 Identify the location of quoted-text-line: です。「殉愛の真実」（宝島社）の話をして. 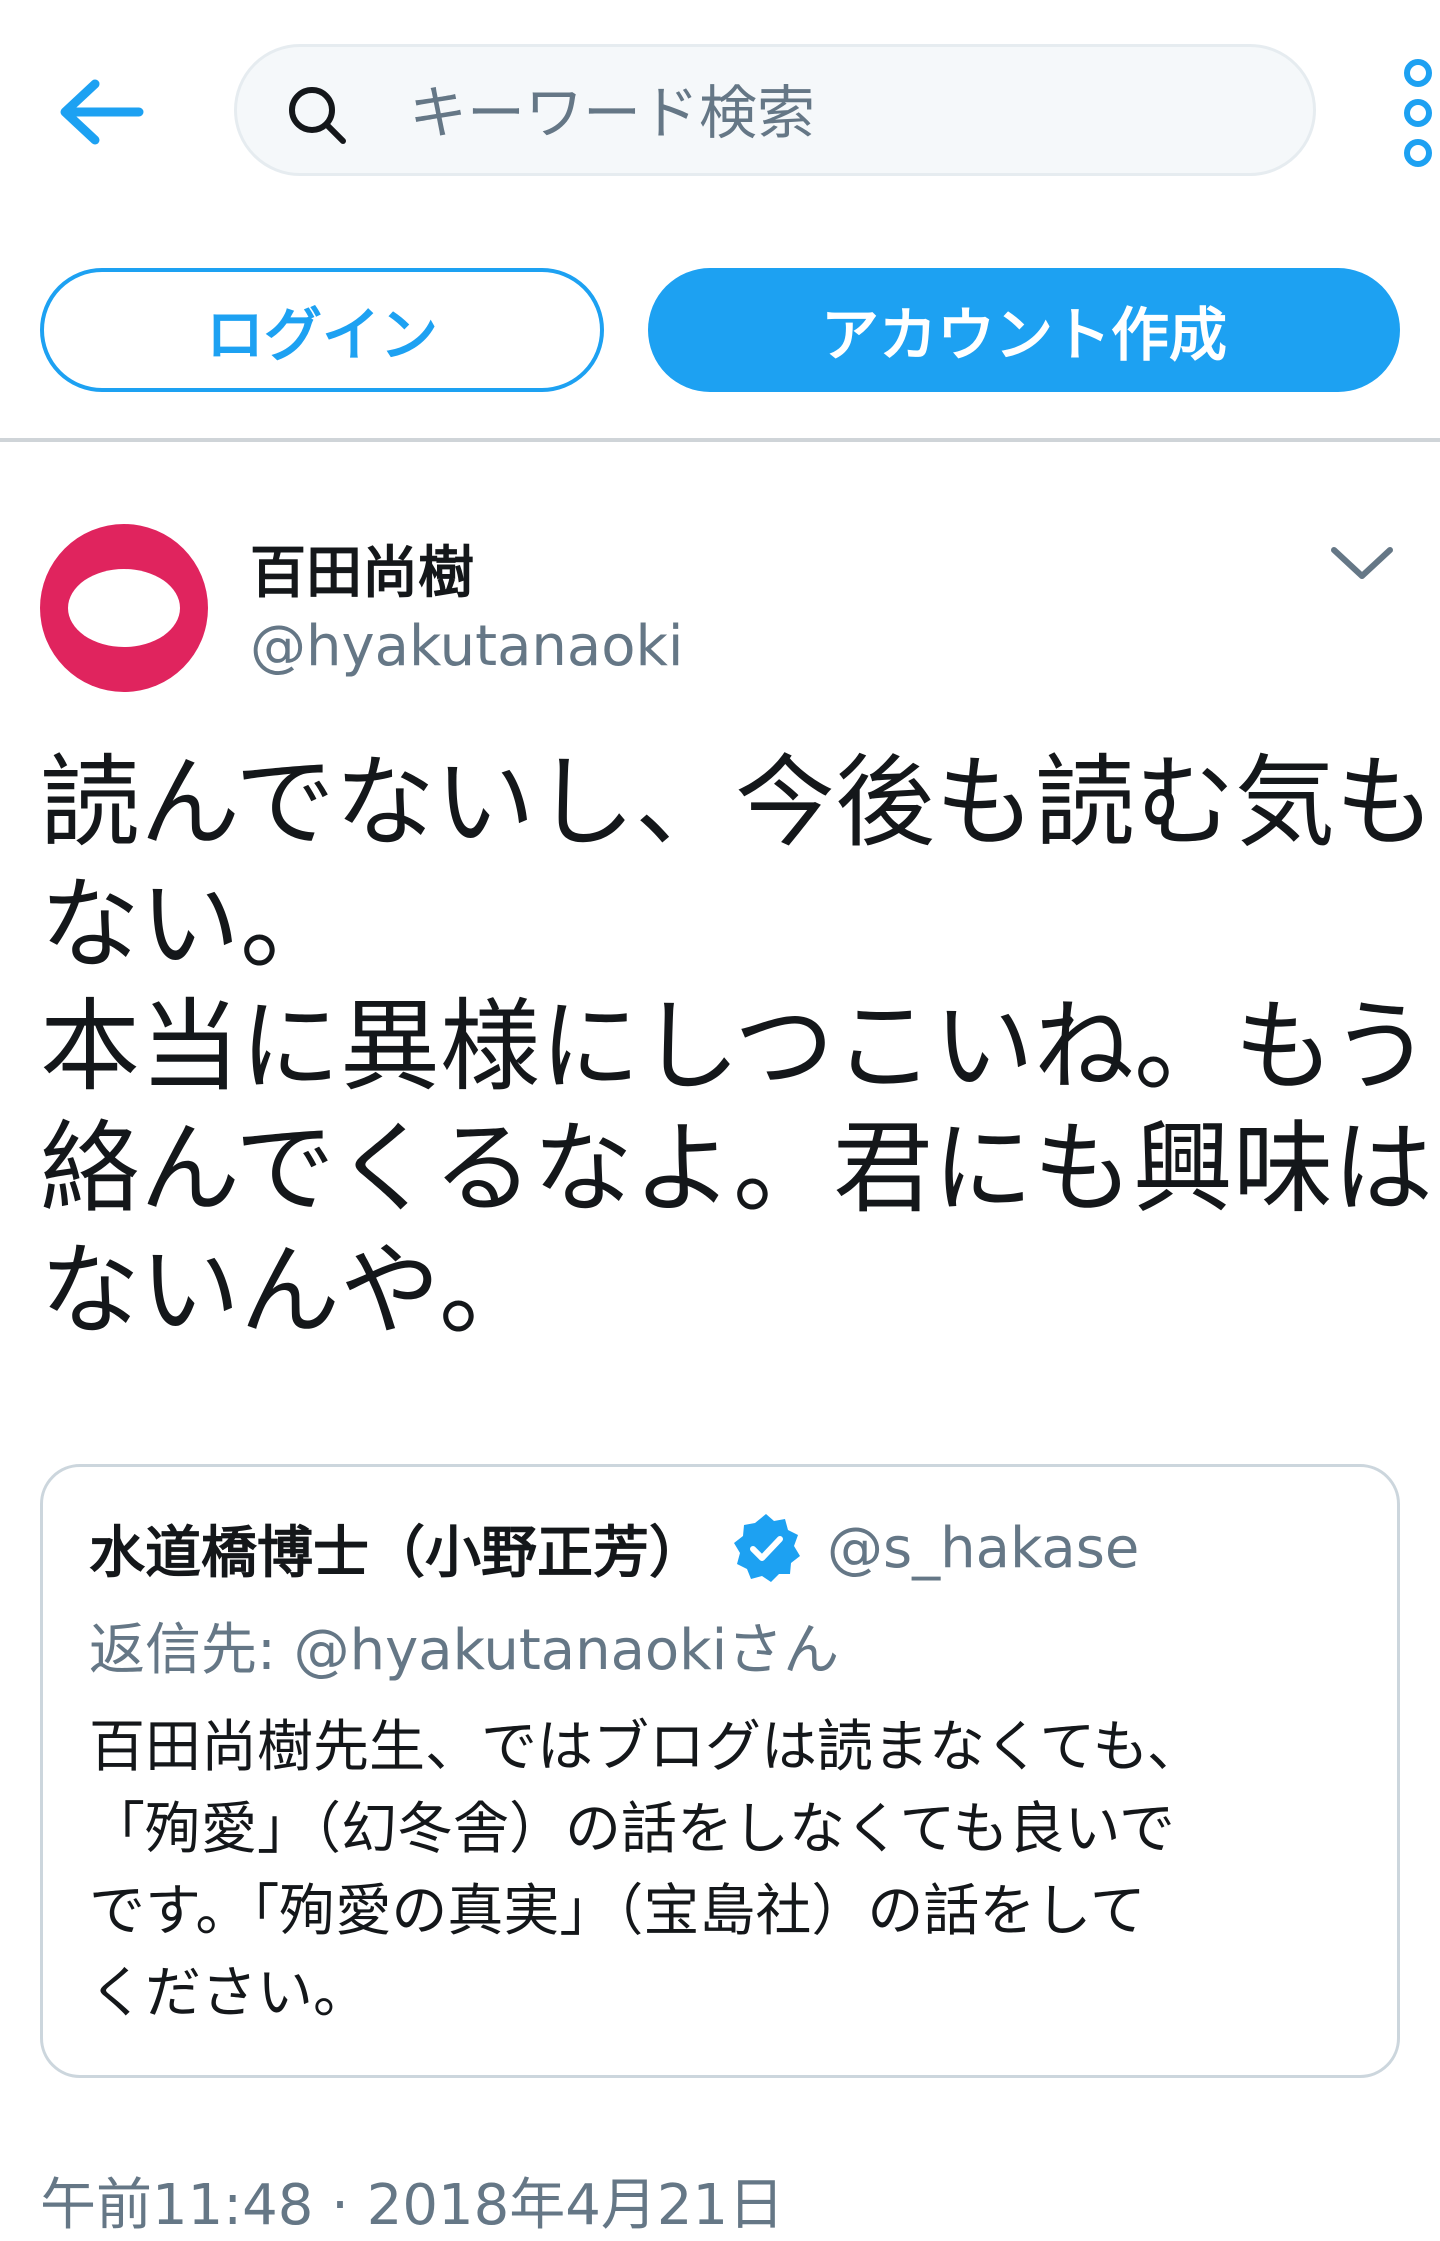
(617, 1911).